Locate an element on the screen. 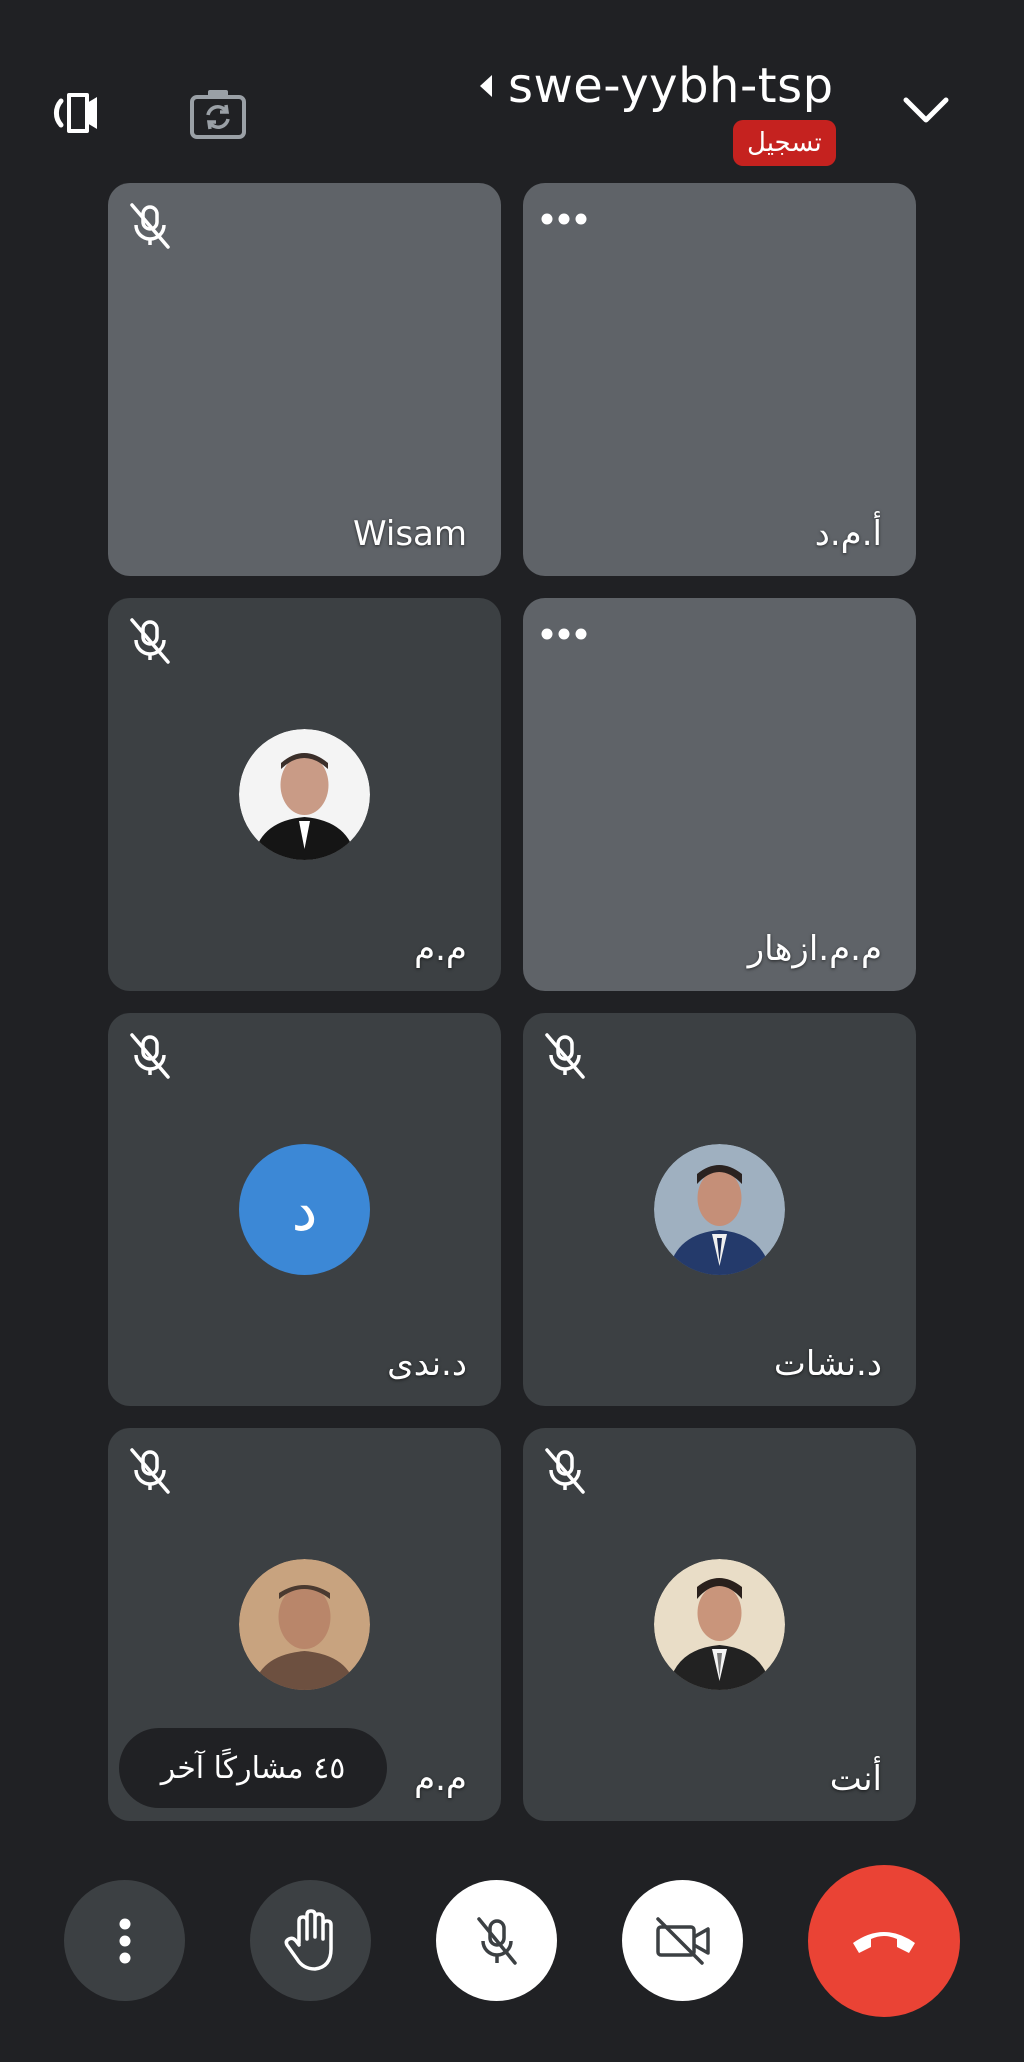 This screenshot has width=1024, height=2062. participant-name: أ.م.د is located at coordinates (848, 534).